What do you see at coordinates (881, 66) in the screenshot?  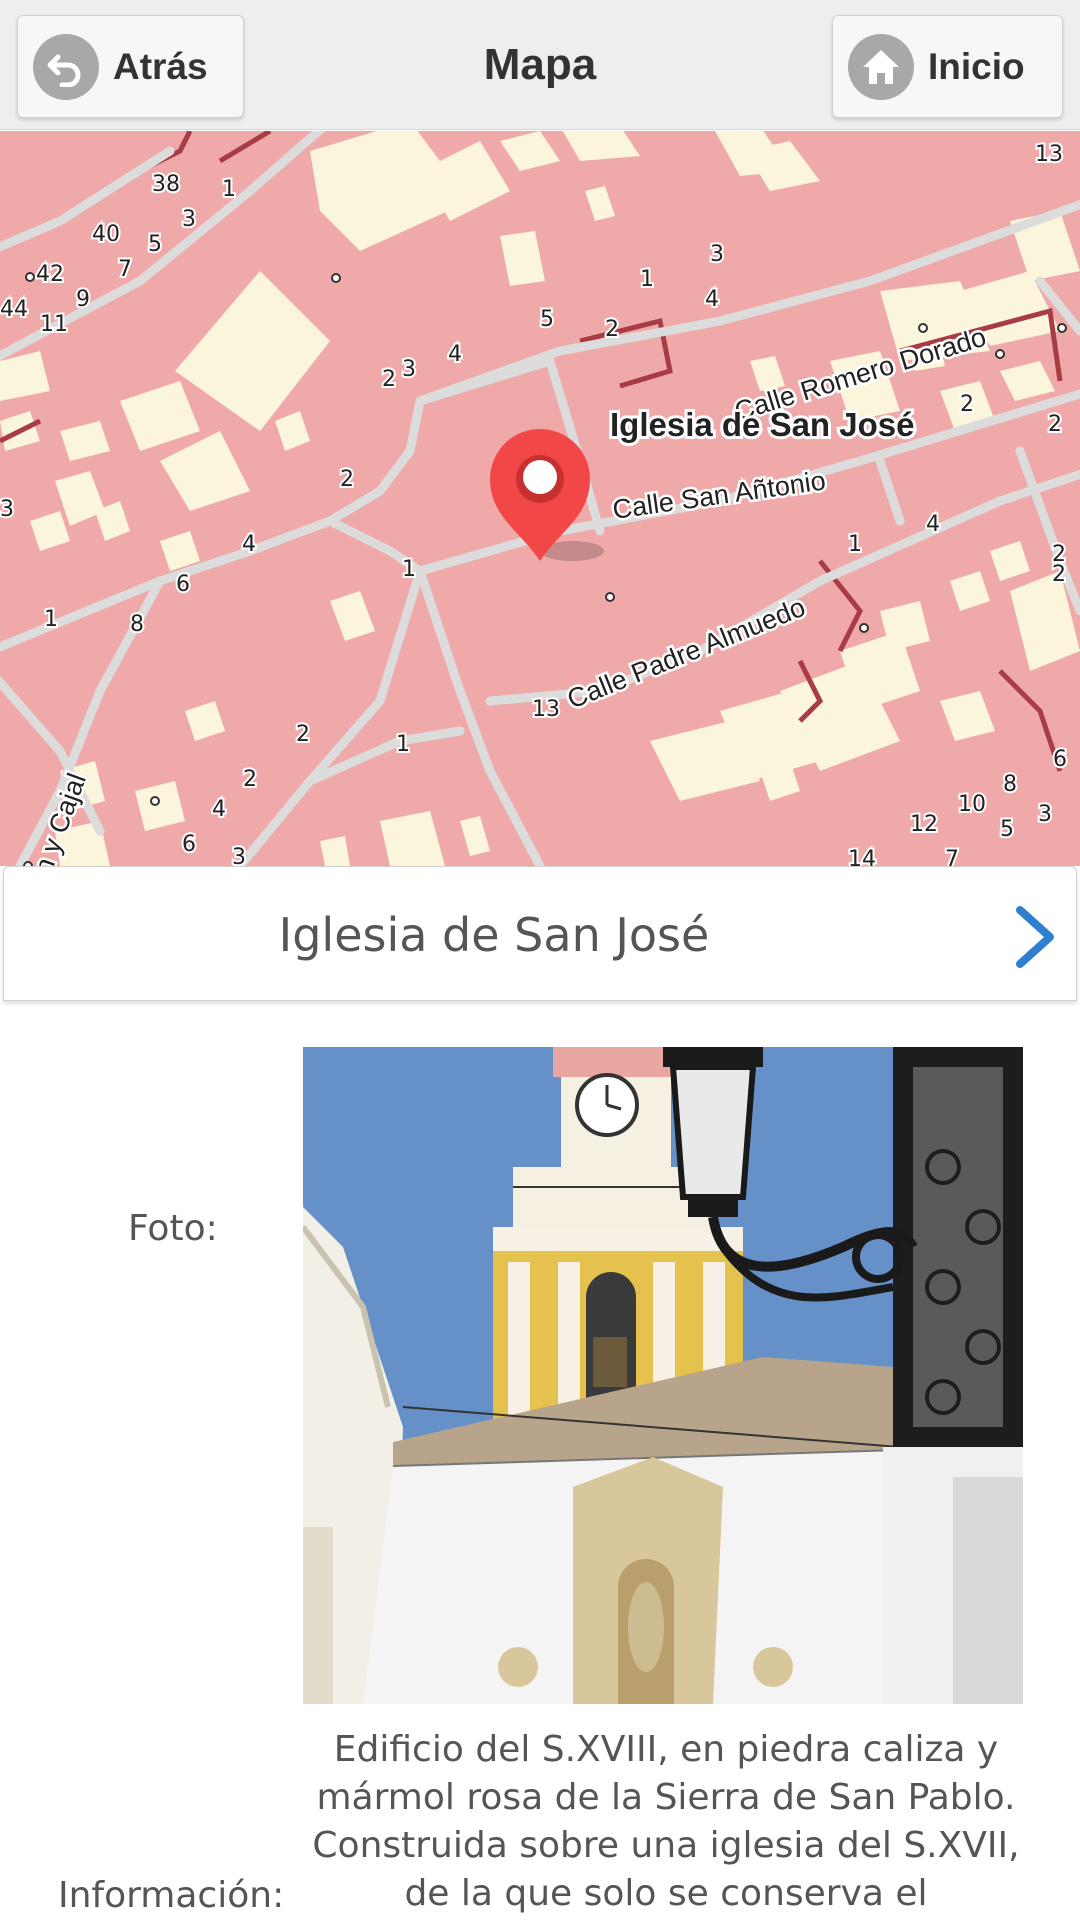 I see `home-icon` at bounding box center [881, 66].